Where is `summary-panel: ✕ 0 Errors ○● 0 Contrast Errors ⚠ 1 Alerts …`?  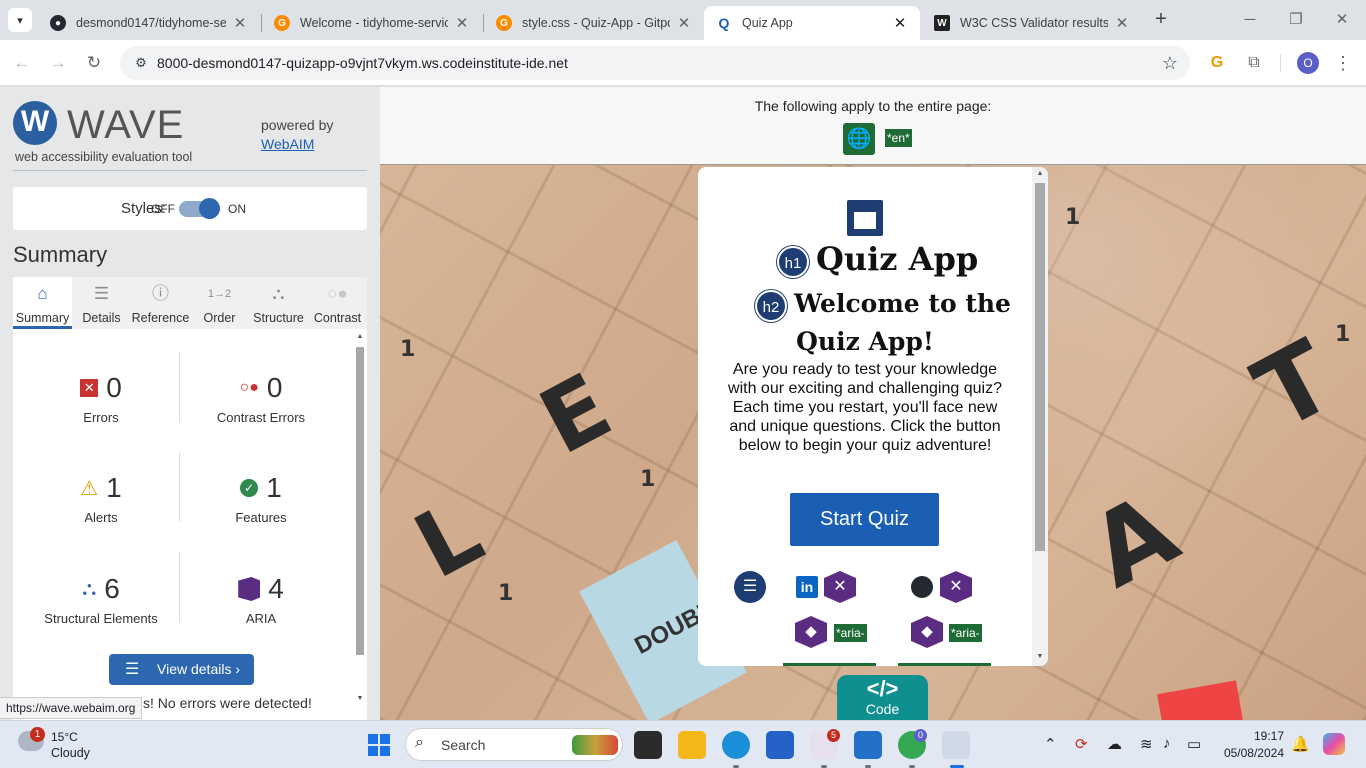
summary-panel: ✕ 0 Errors ○● 0 Contrast Errors ⚠ 1 Alerts … is located at coordinates (190, 524).